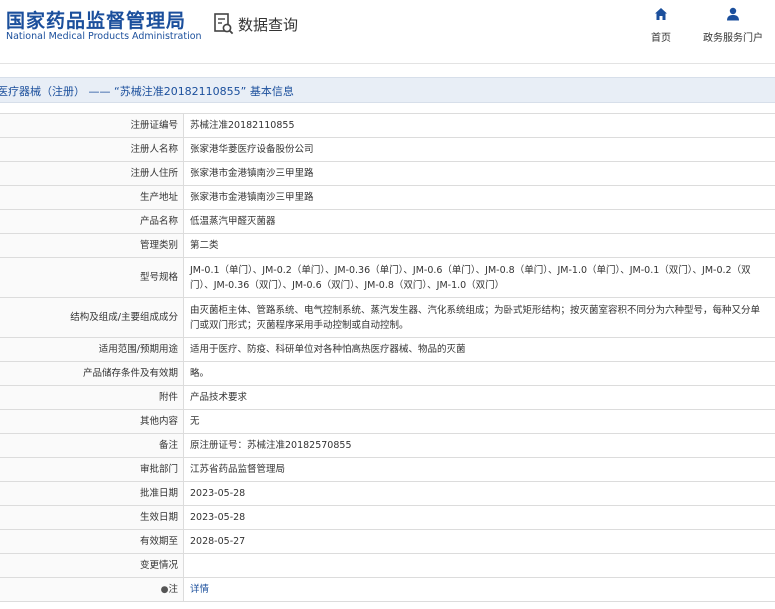 The image size is (775, 609). I want to click on search-document-icon, so click(224, 24).